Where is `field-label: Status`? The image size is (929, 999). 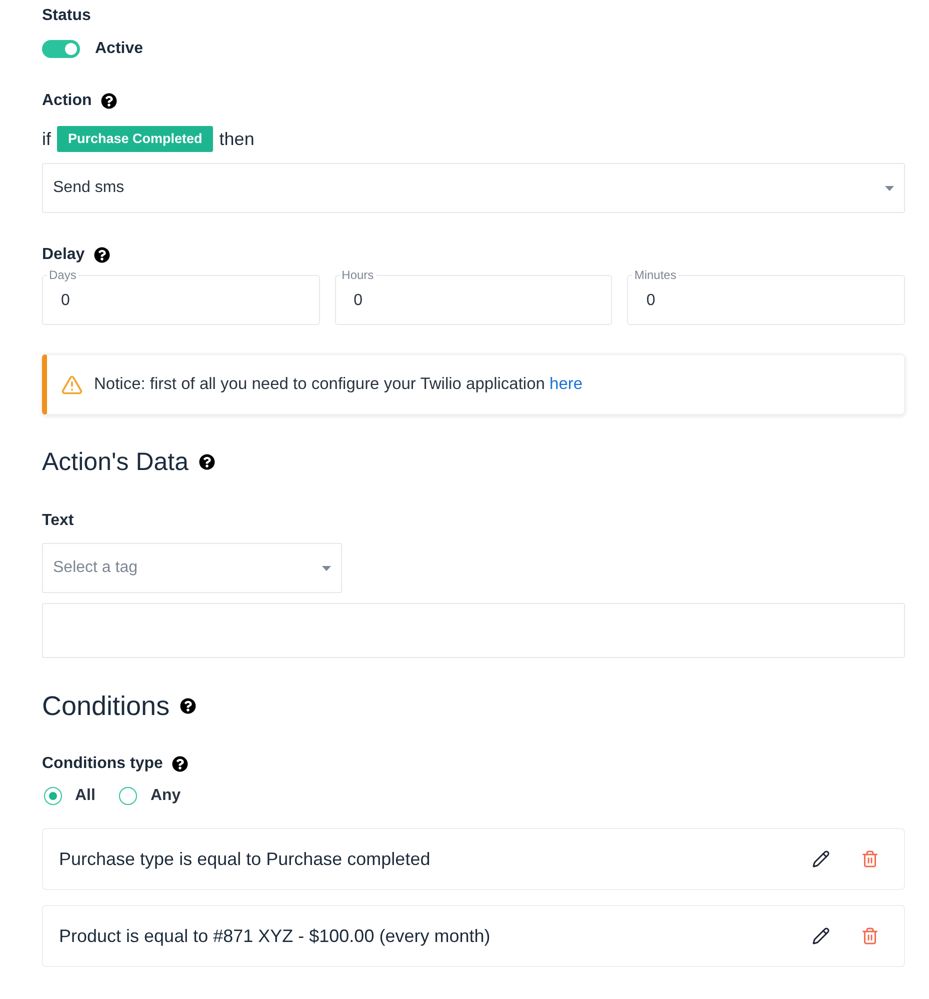 field-label: Status is located at coordinates (66, 16).